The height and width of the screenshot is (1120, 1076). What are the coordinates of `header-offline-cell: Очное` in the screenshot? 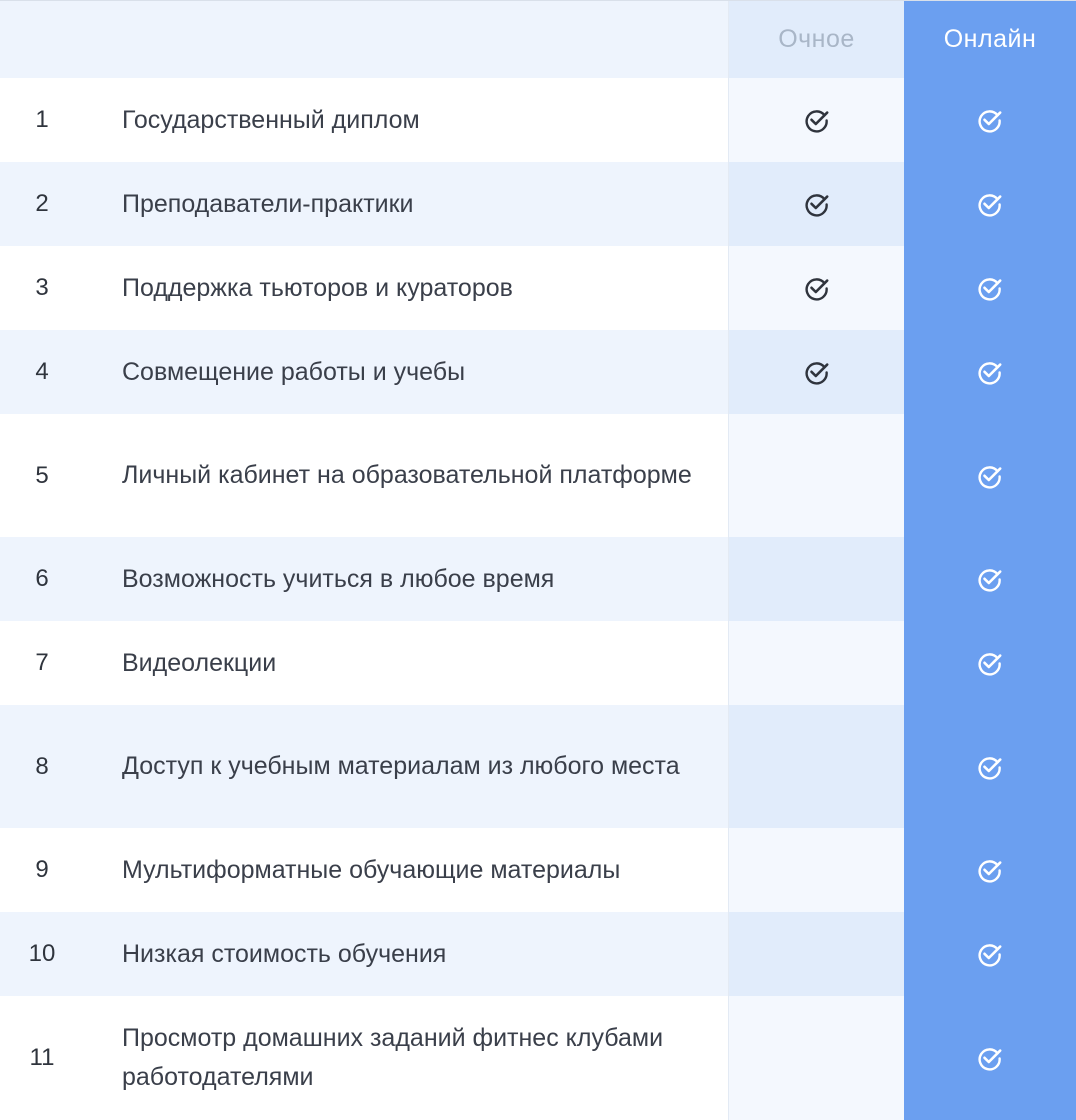 It's located at (816, 39).